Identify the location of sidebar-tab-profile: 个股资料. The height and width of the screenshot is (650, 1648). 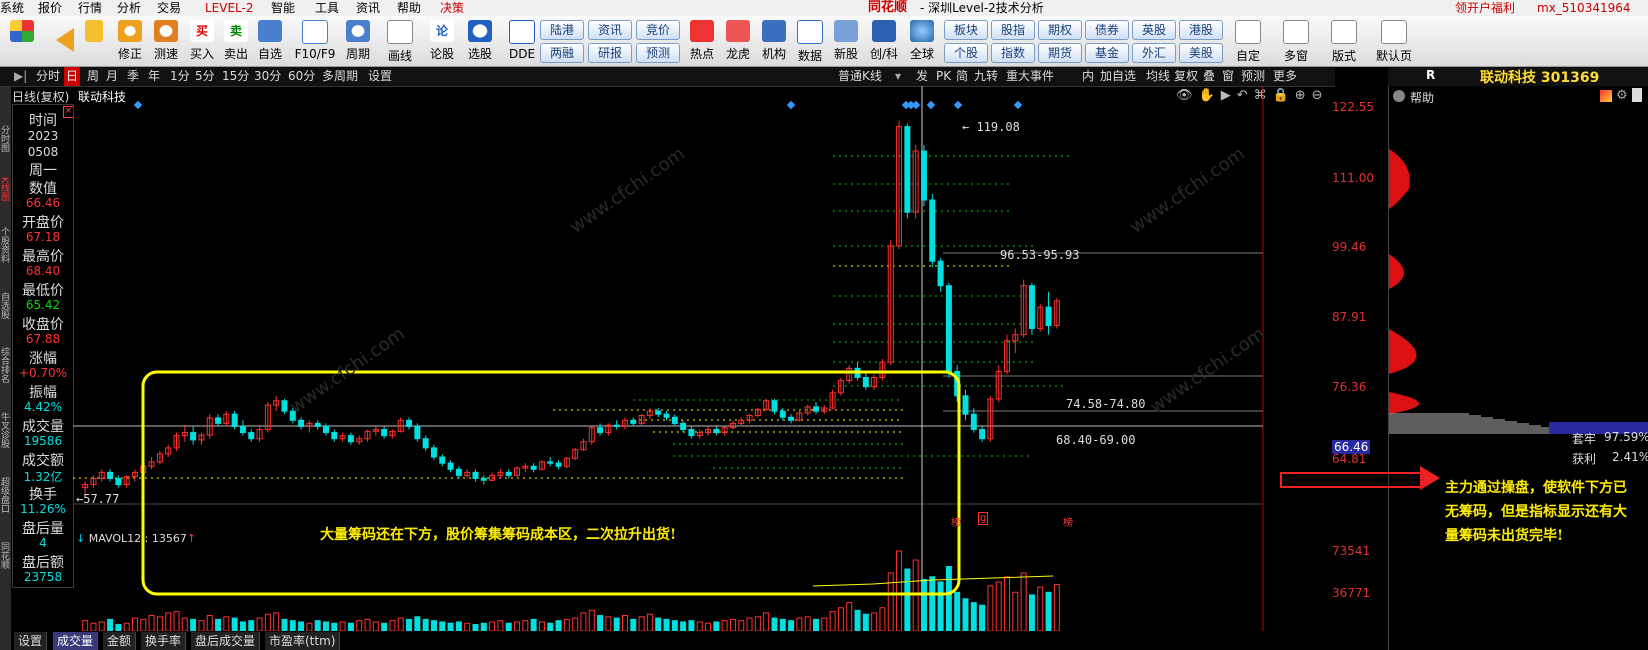
(5, 245).